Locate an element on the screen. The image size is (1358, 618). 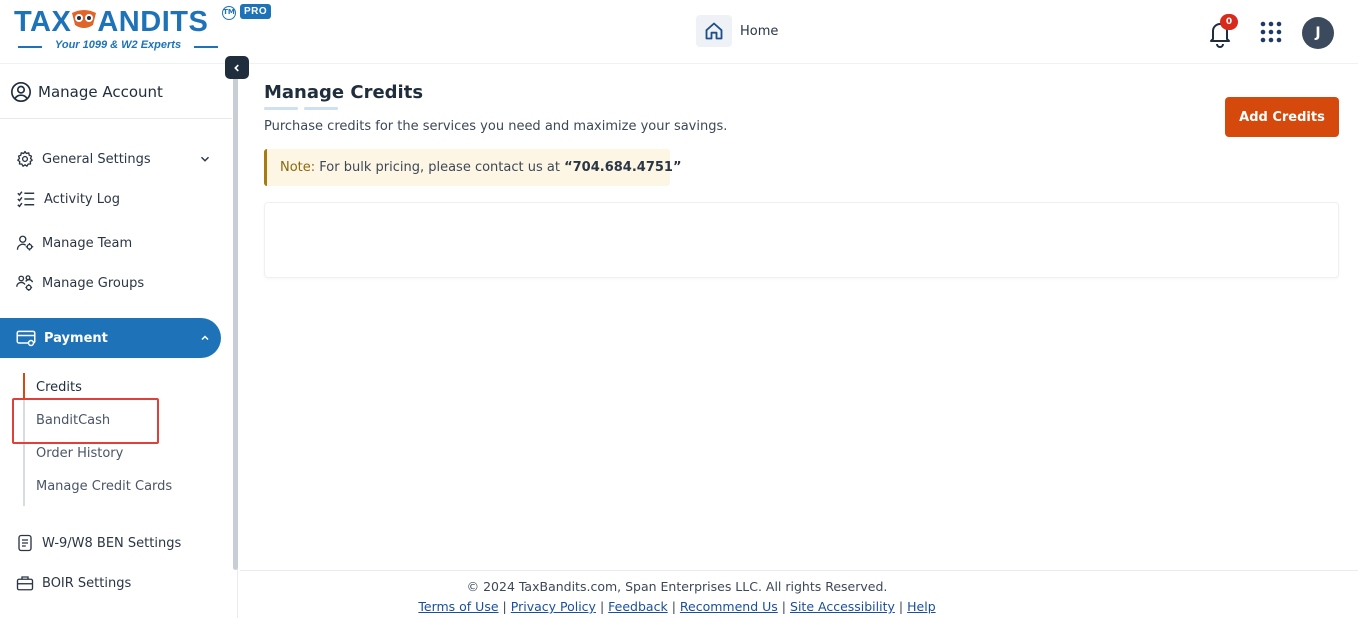
payment-label: Payment is located at coordinates (76, 338).